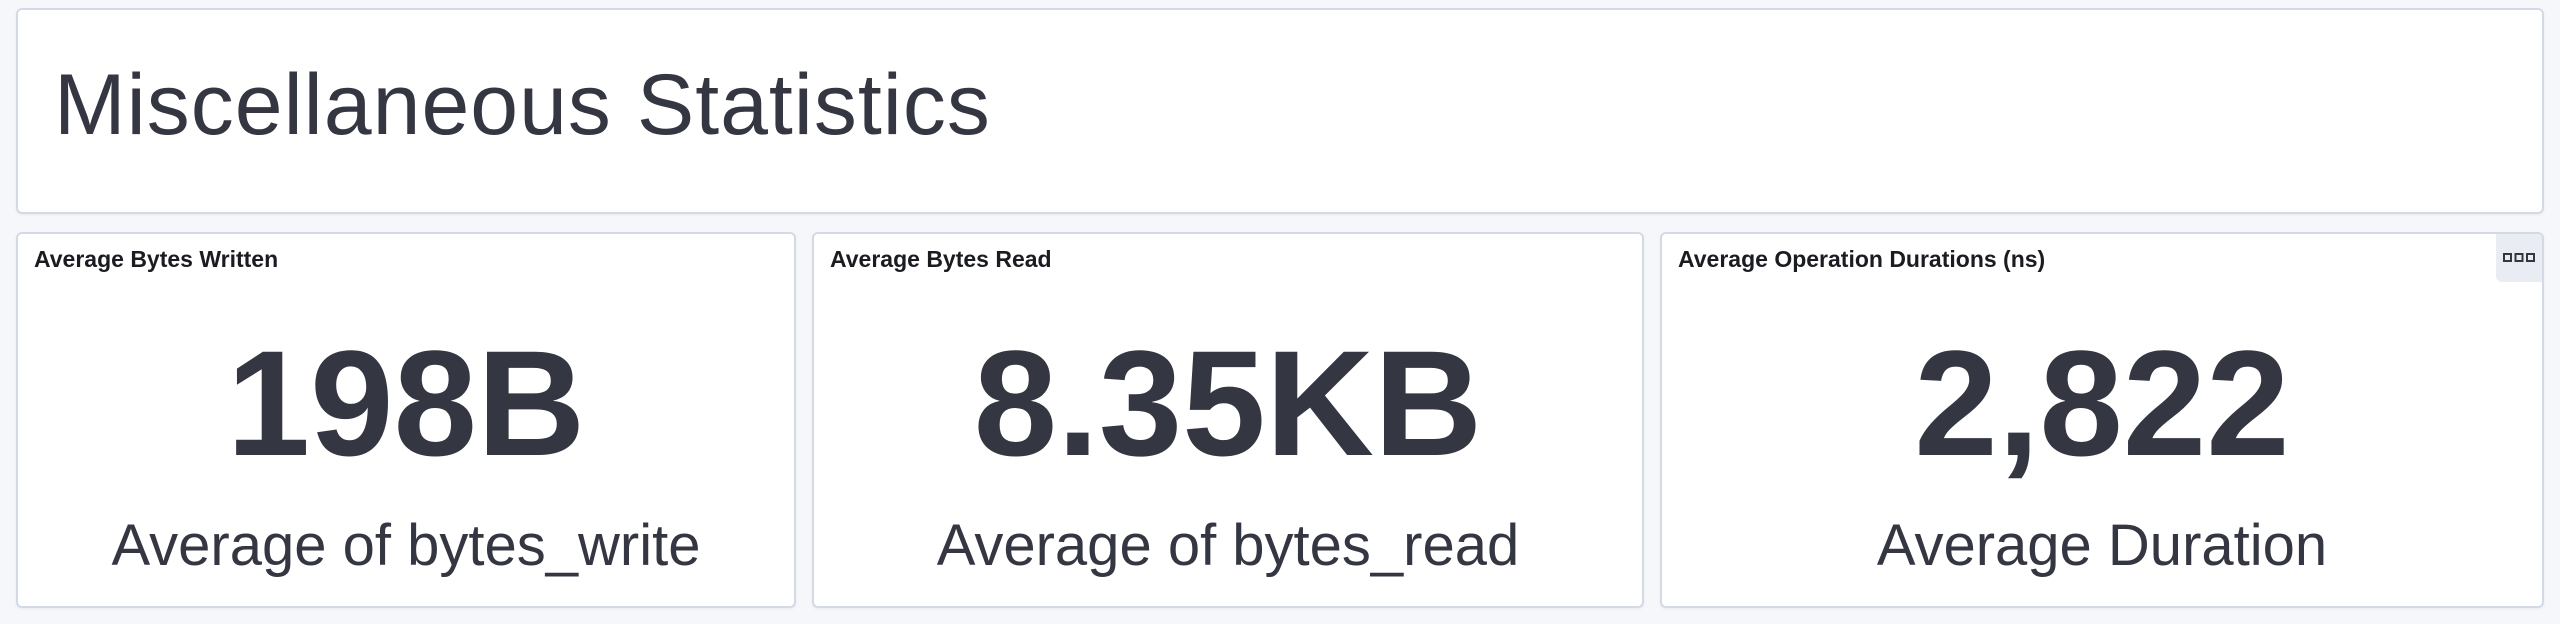 The image size is (2560, 624). What do you see at coordinates (2102, 403) in the screenshot?
I see `metric-value: 2,822` at bounding box center [2102, 403].